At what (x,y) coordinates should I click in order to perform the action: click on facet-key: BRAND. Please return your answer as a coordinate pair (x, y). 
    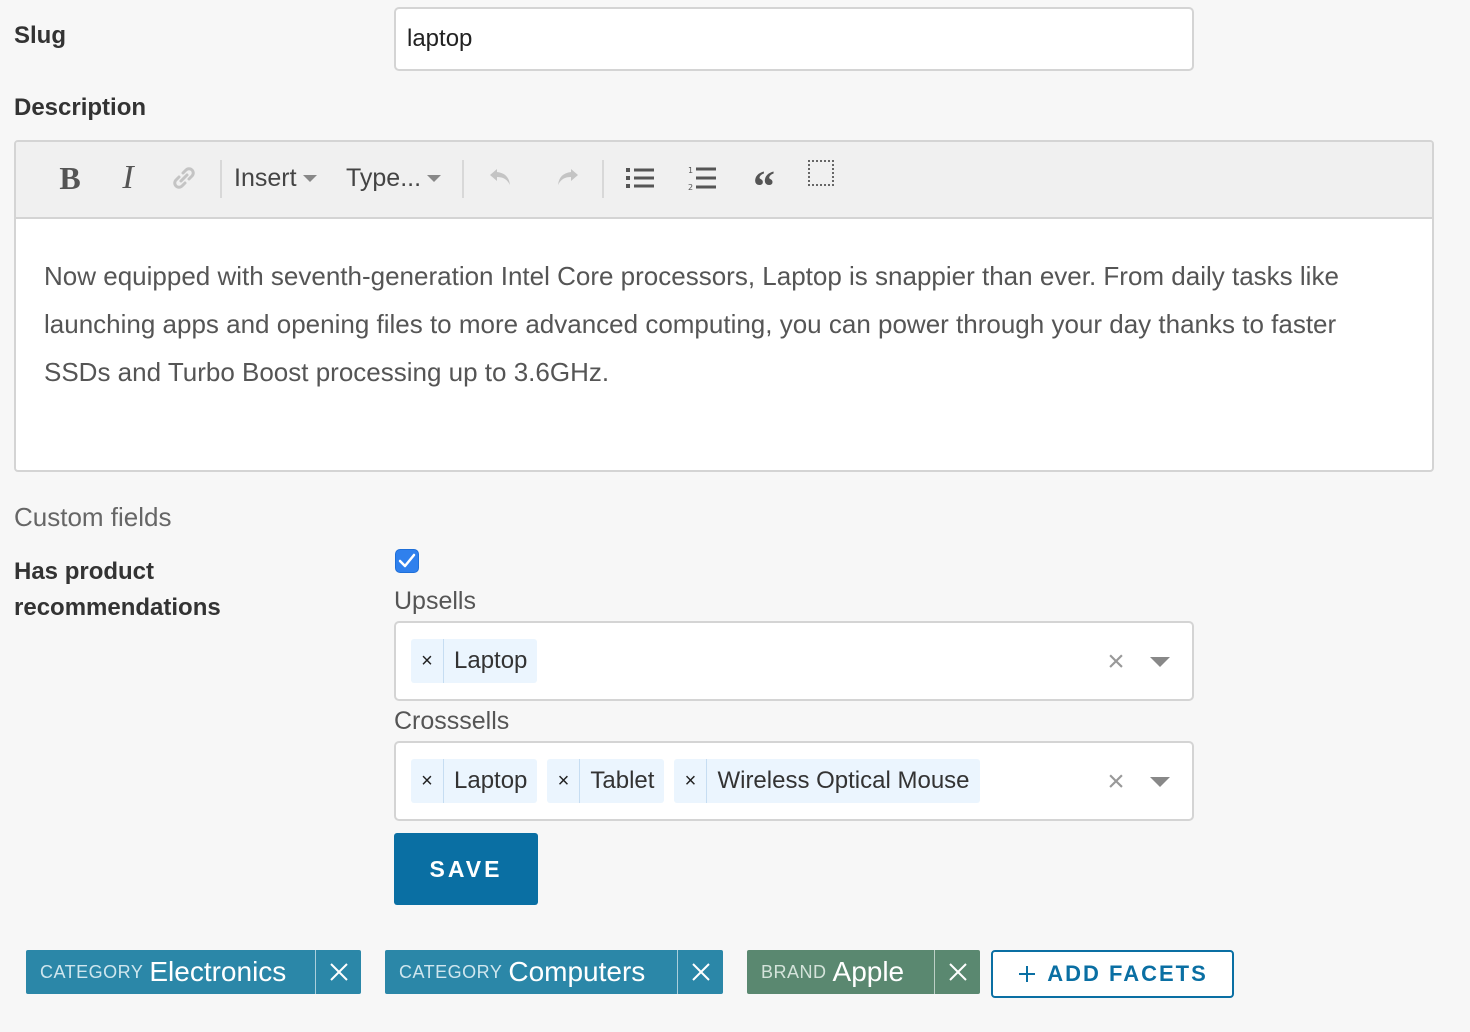
    Looking at the image, I should click on (794, 971).